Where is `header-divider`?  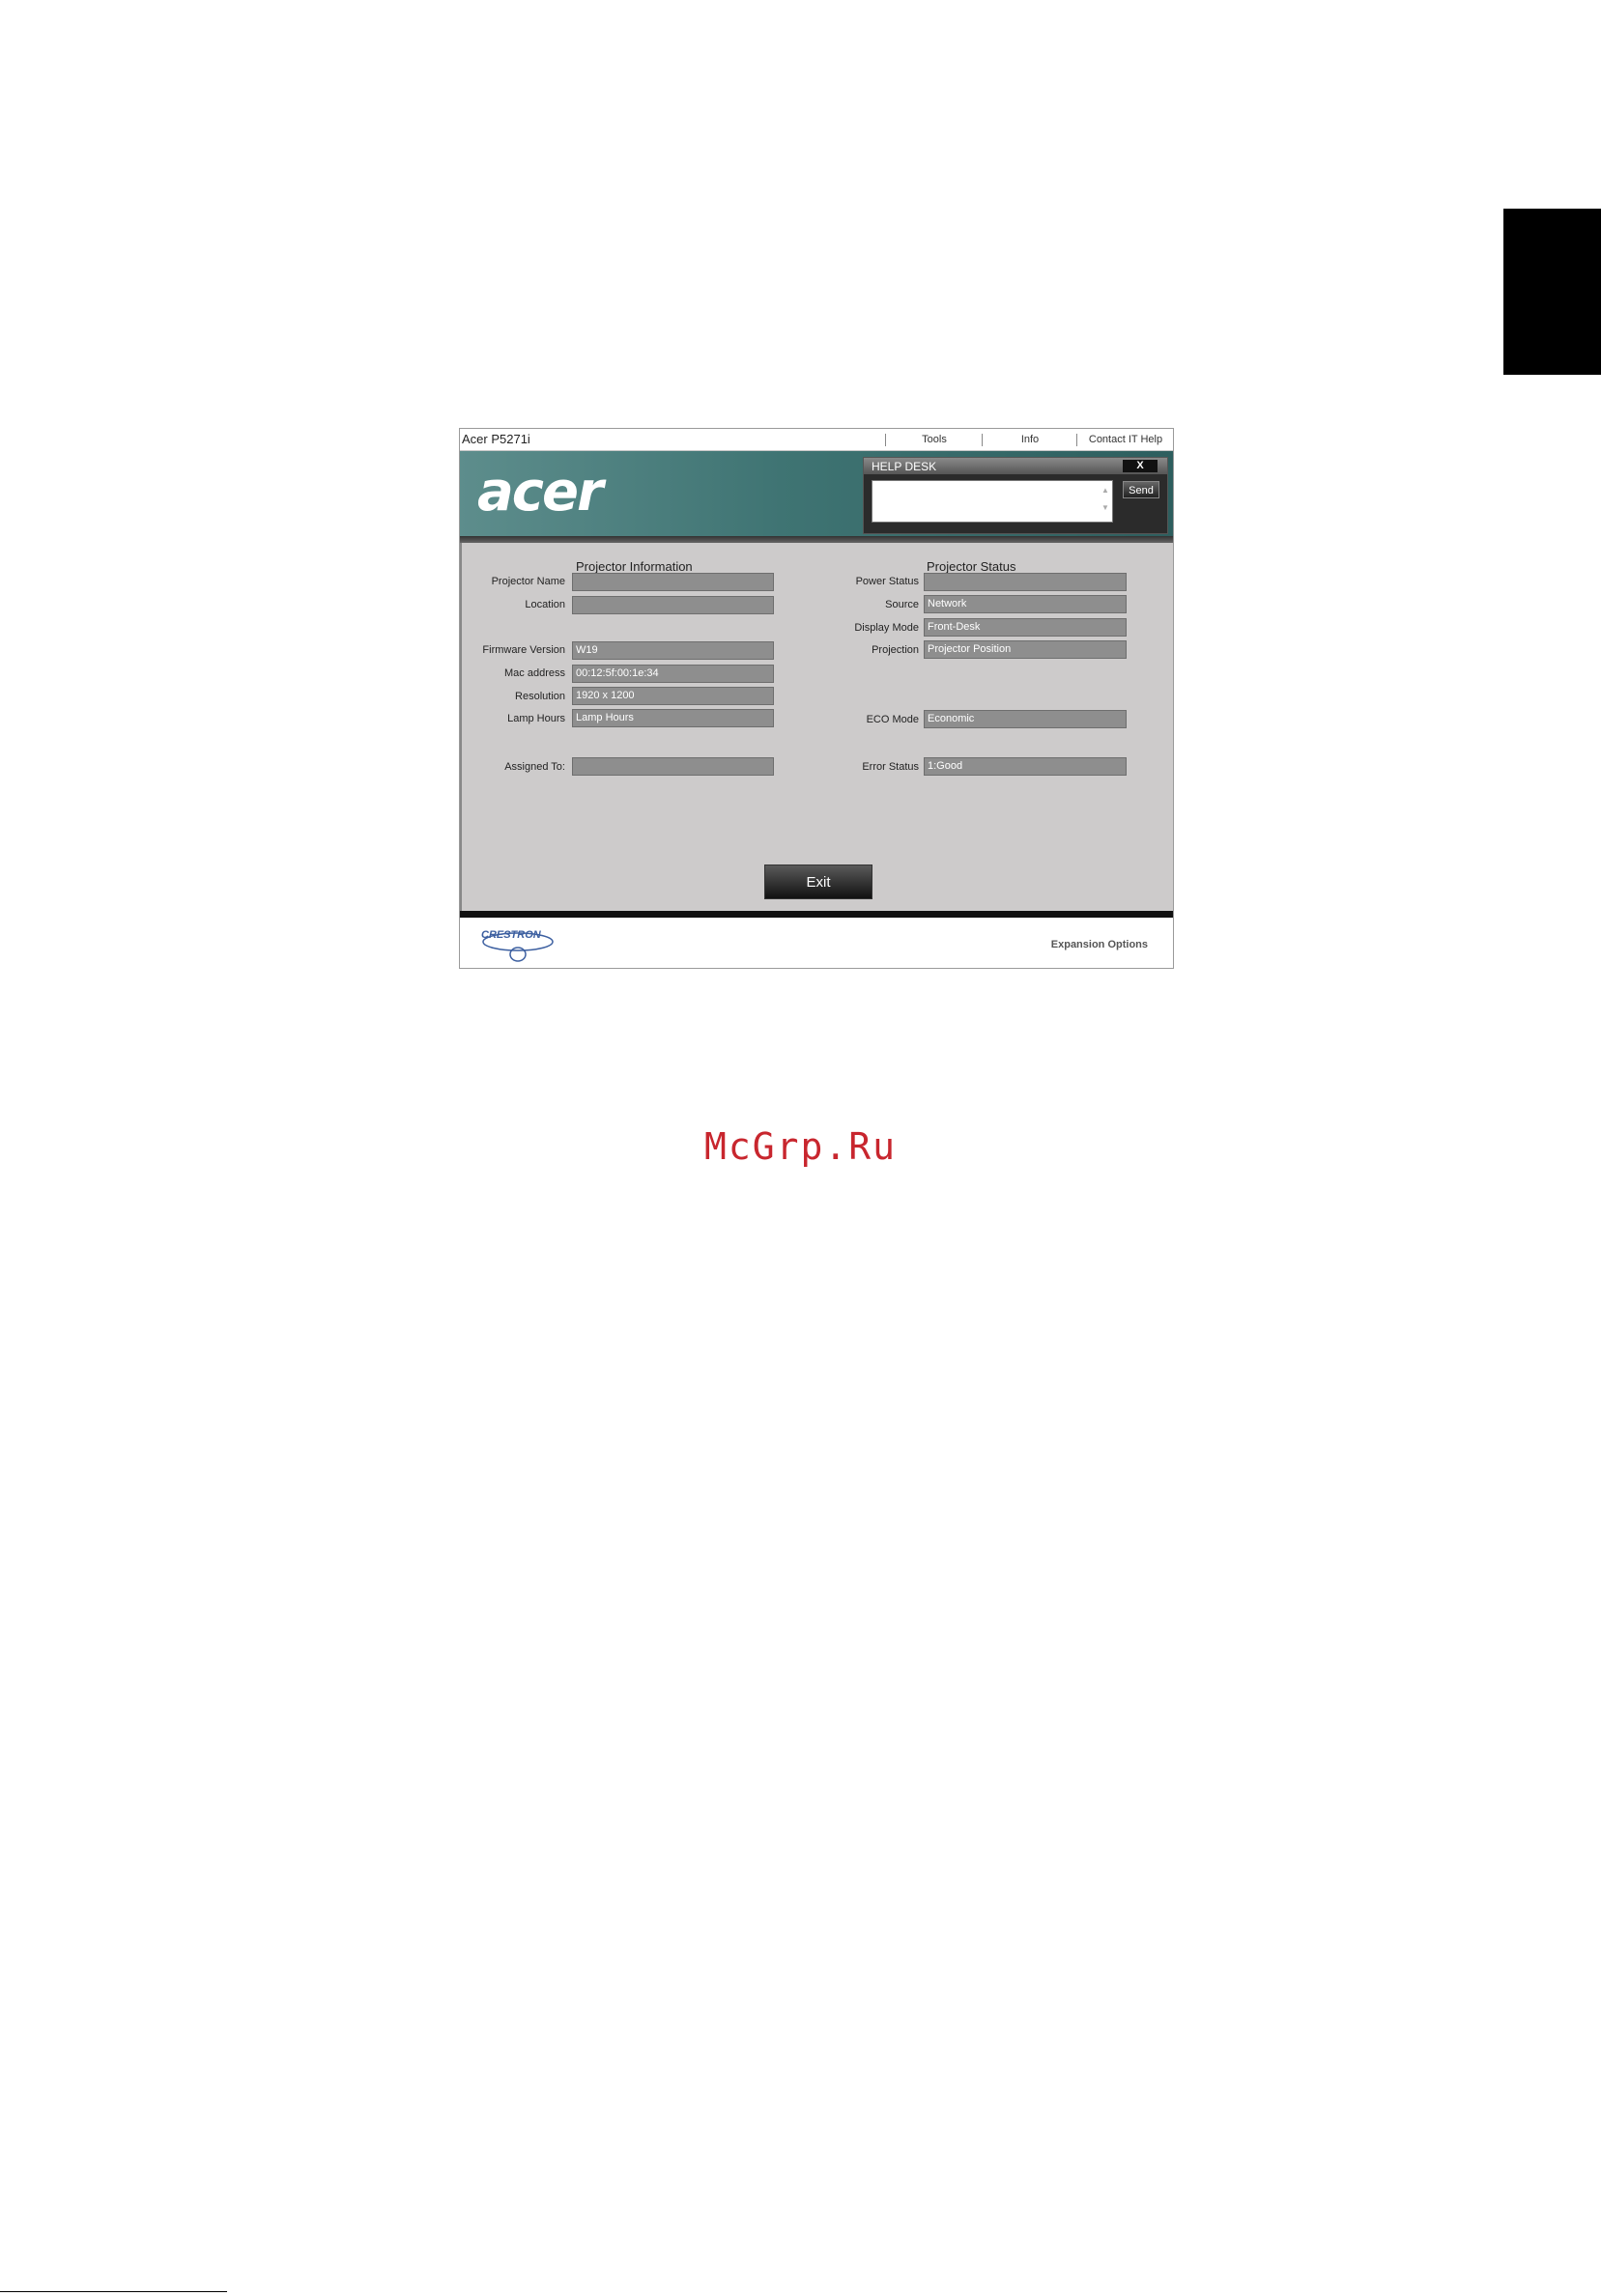 header-divider is located at coordinates (816, 540).